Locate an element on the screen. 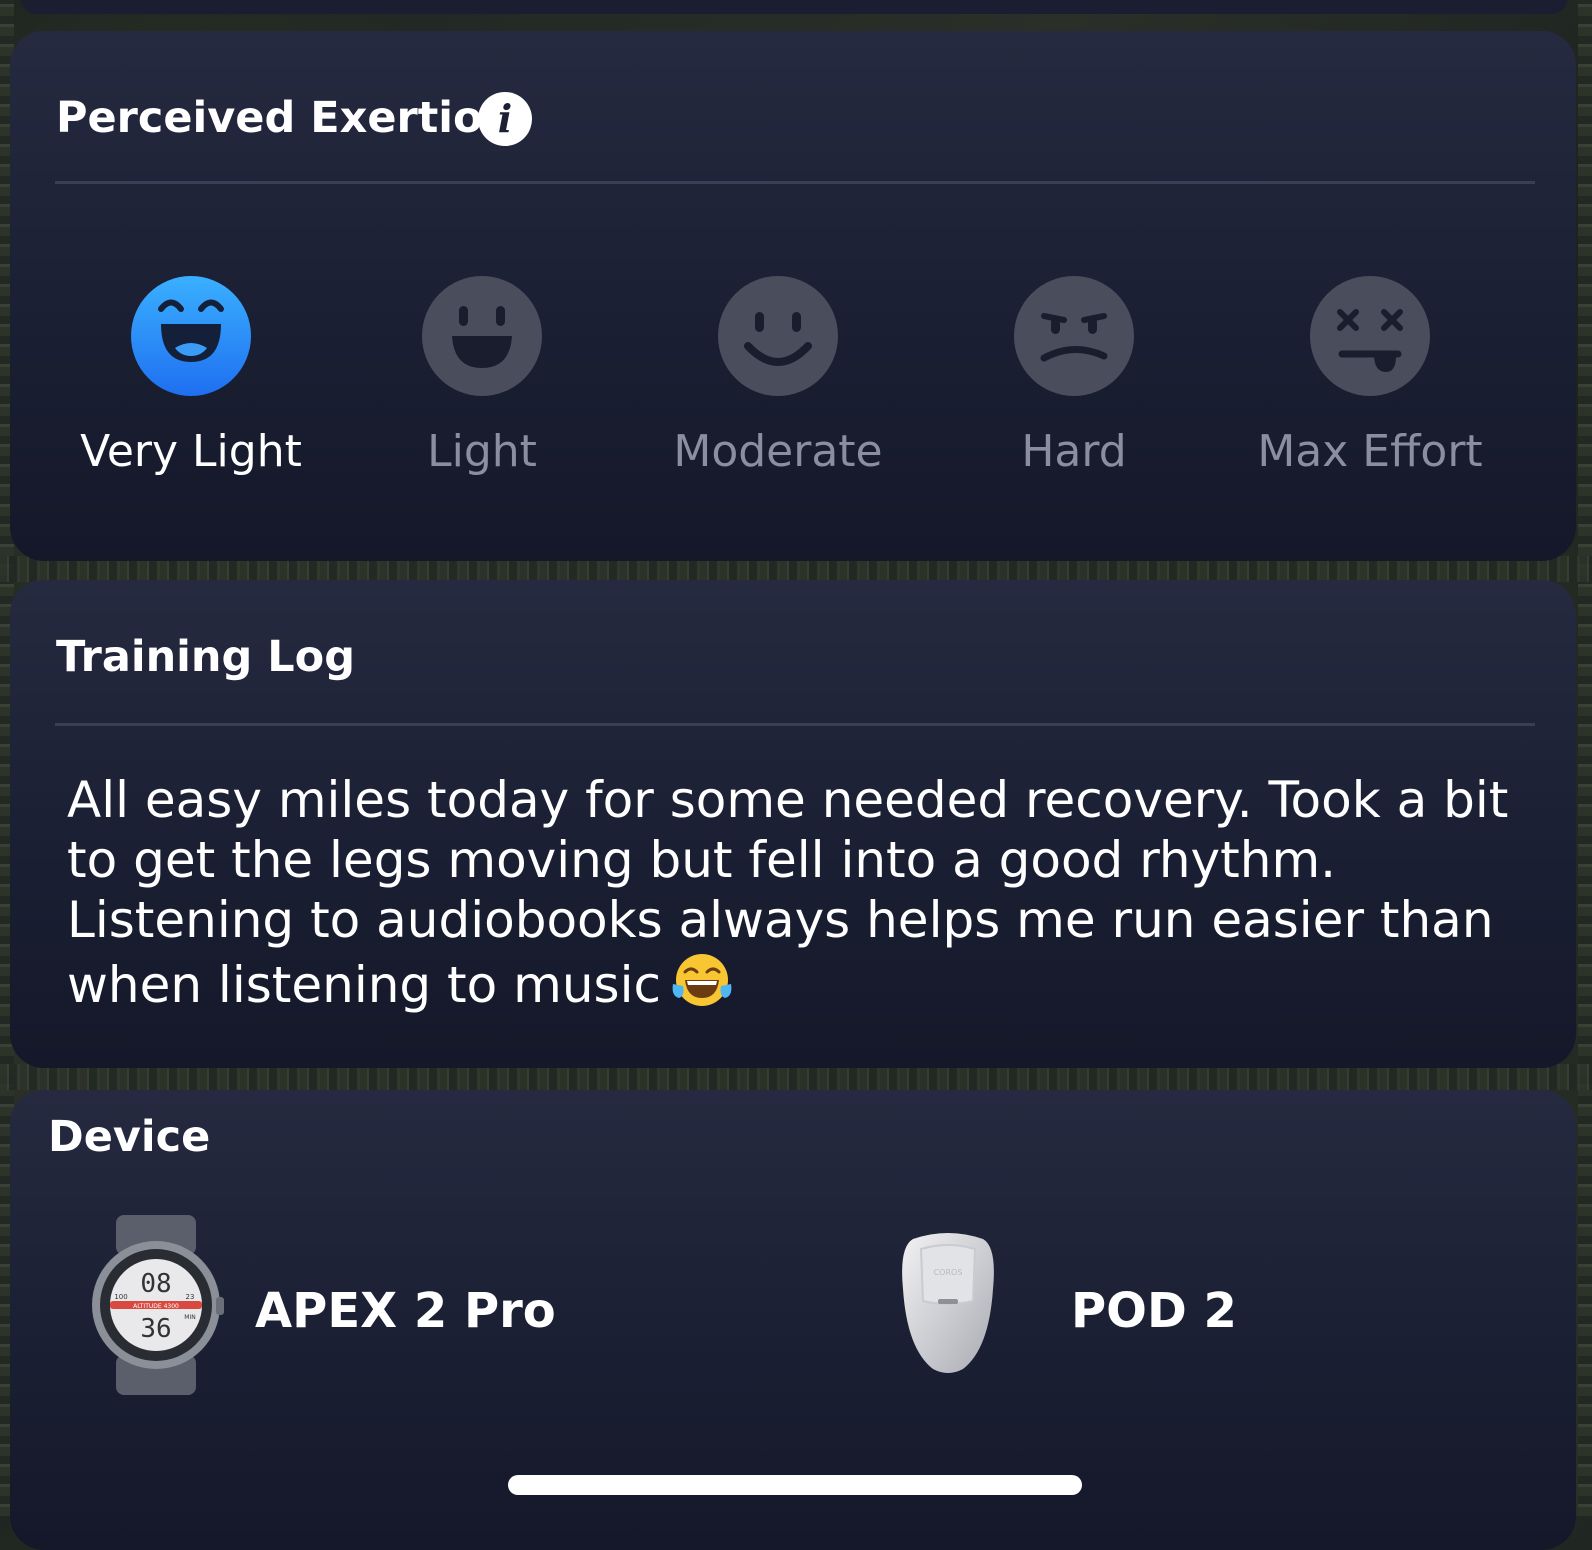 This screenshot has width=1592, height=1550. device-title: Device is located at coordinates (129, 1137).